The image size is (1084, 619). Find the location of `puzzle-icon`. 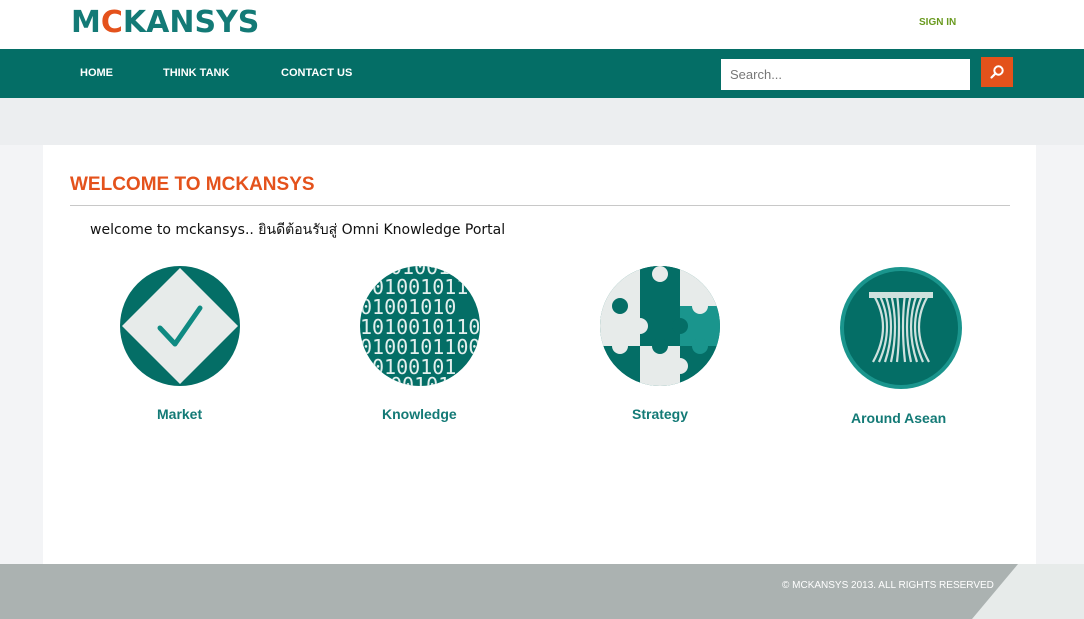

puzzle-icon is located at coordinates (660, 326).